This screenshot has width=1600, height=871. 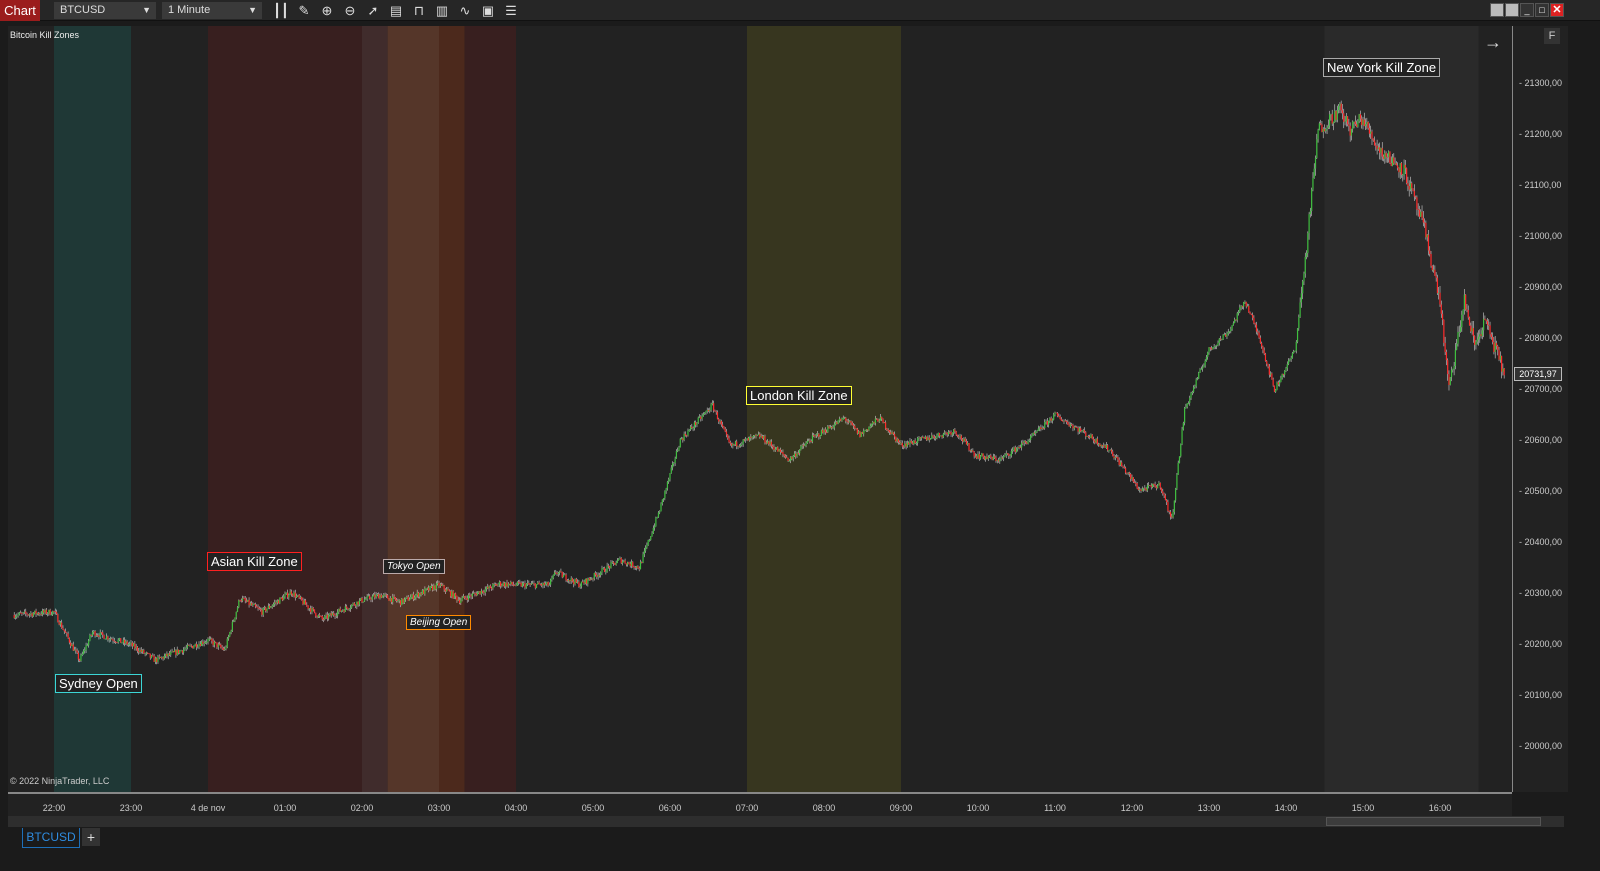 I want to click on add-tab-button: +, so click(x=91, y=837).